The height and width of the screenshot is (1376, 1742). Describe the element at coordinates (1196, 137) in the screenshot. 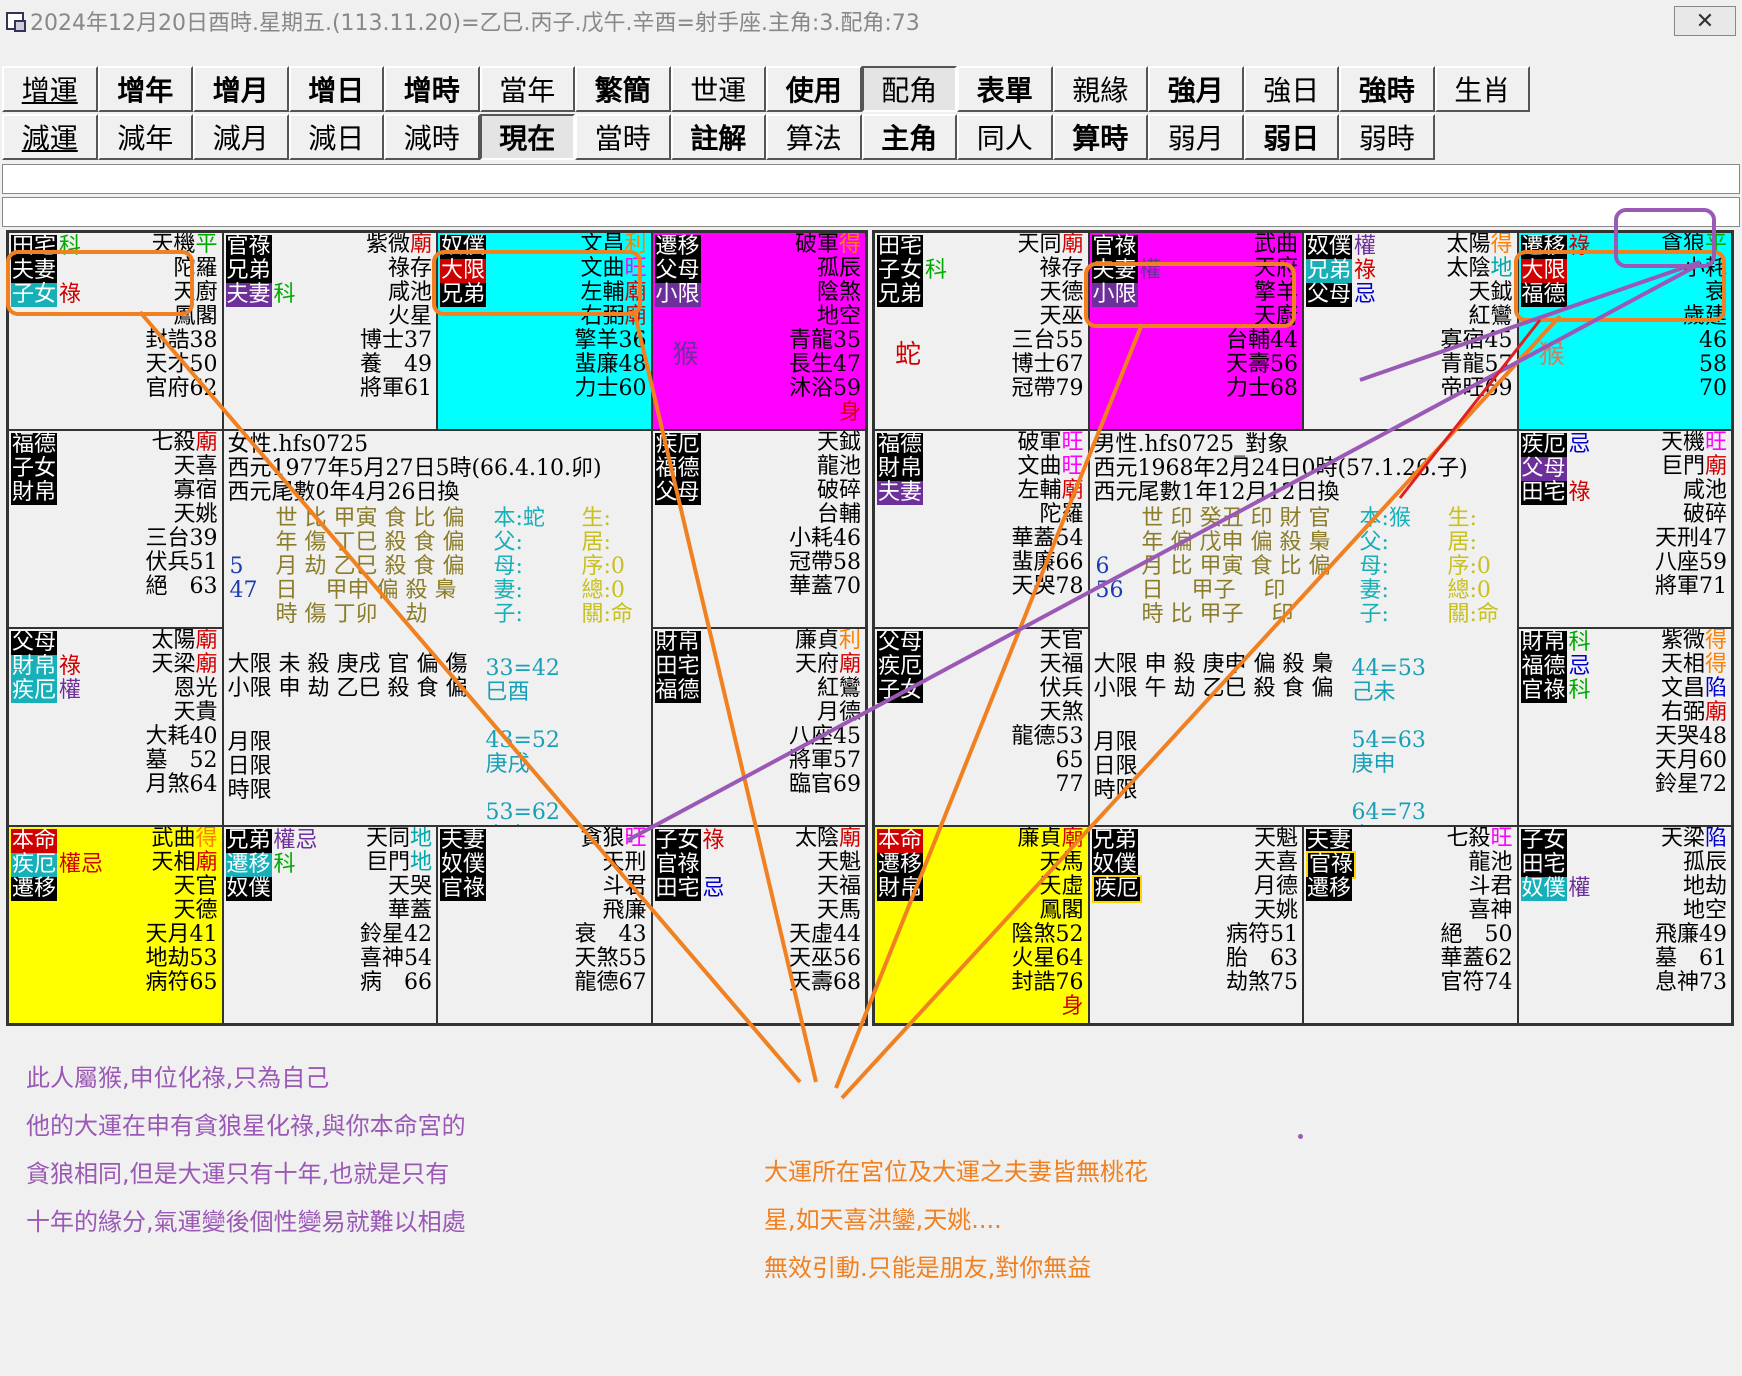

I see `toolbar-button-row2-12: 弱月` at that location.